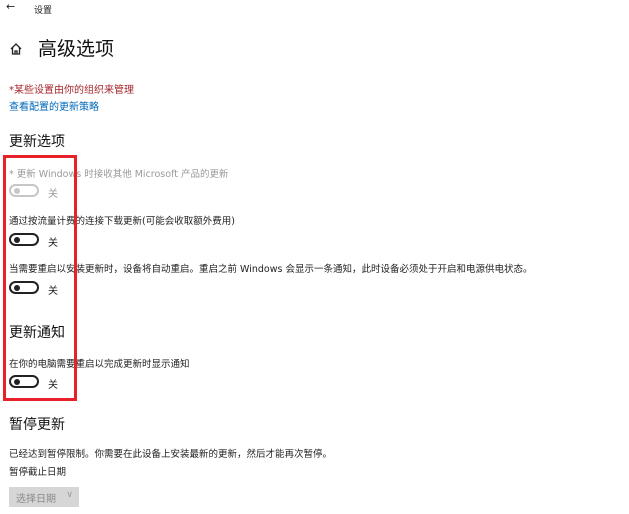 Image resolution: width=629 pixels, height=514 pixels. What do you see at coordinates (24, 239) in the screenshot?
I see `toggle-metered-download` at bounding box center [24, 239].